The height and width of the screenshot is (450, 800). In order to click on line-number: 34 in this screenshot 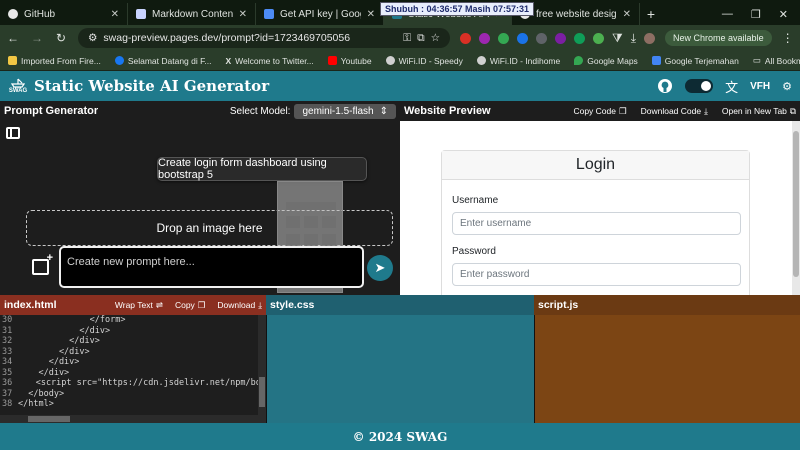, I will do `click(7, 362)`.